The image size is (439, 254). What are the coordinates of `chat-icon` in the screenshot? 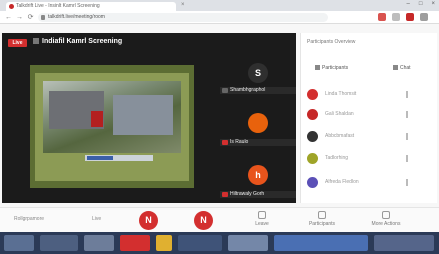 It's located at (395, 67).